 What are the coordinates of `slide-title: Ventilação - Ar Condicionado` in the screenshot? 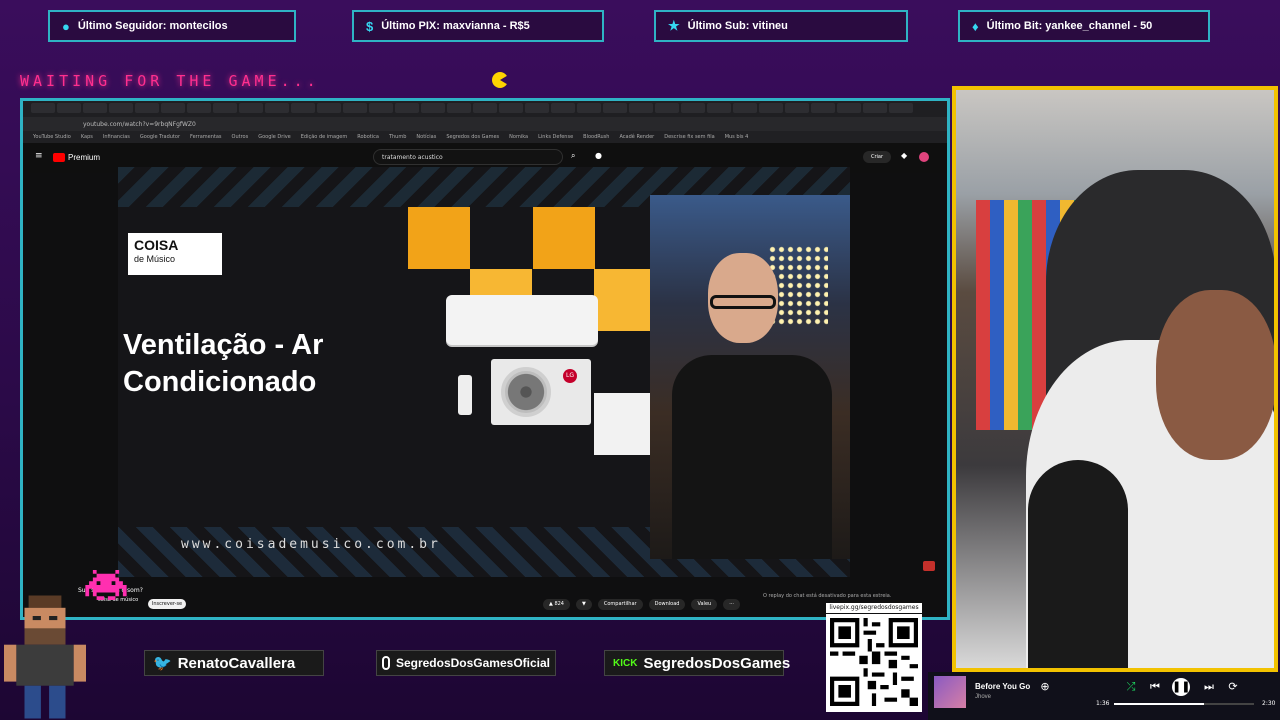 It's located at (223, 364).